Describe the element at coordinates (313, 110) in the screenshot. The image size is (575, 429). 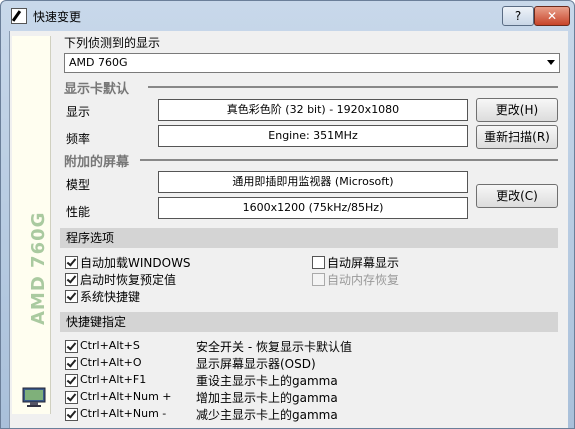
I see `display-value-field: 真色彩色阶 (32 bit) - 1920x1080` at that location.